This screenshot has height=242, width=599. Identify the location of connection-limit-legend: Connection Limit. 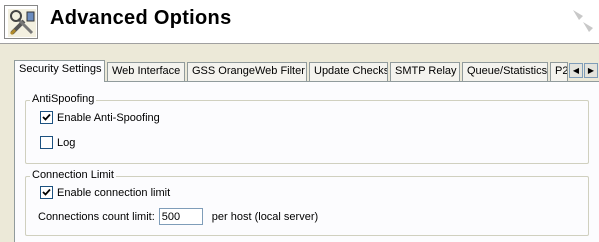
(73, 175).